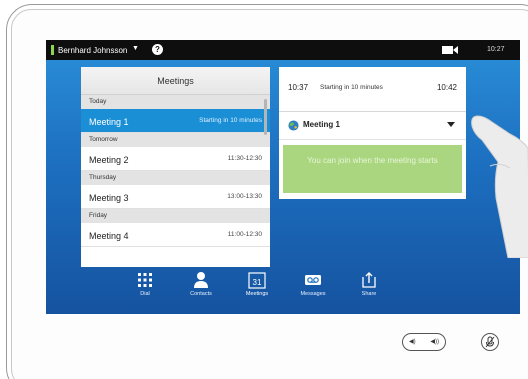  Describe the element at coordinates (244, 158) in the screenshot. I see `meeting-time: 11:30-12:30` at that location.